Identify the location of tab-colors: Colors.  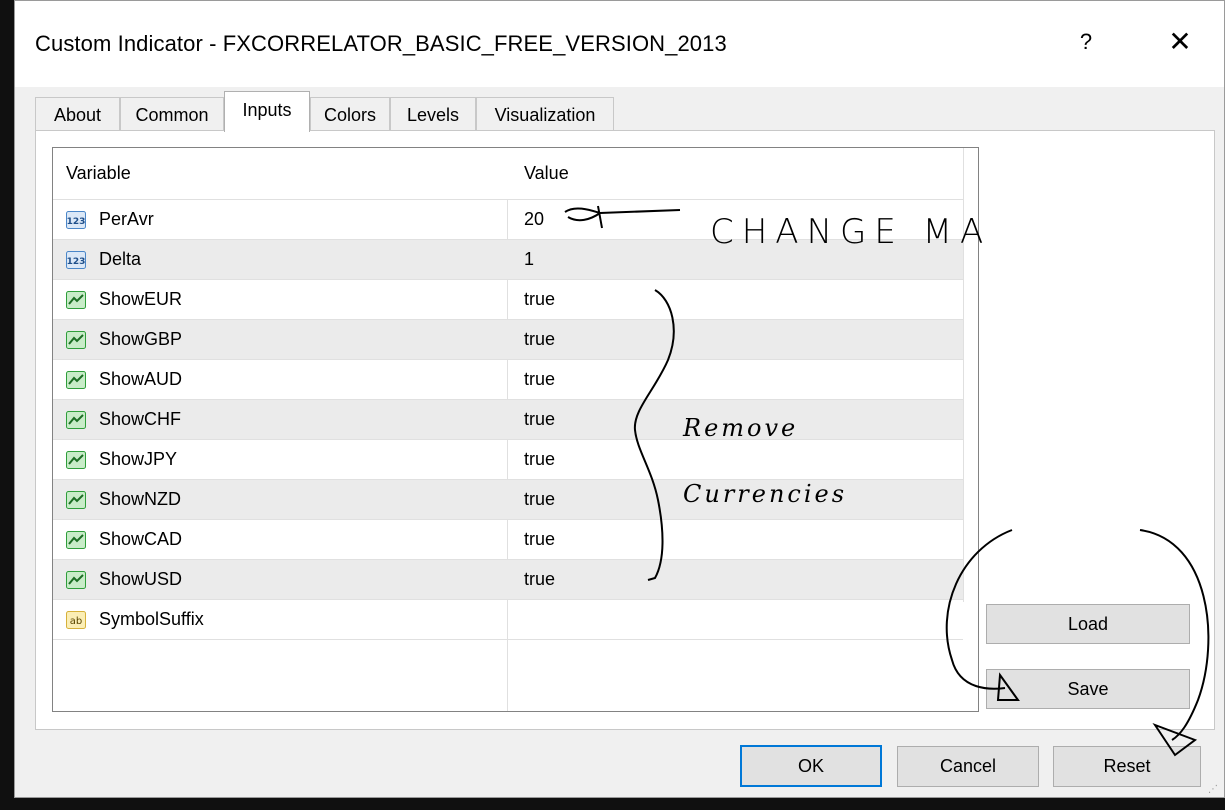
(350, 114).